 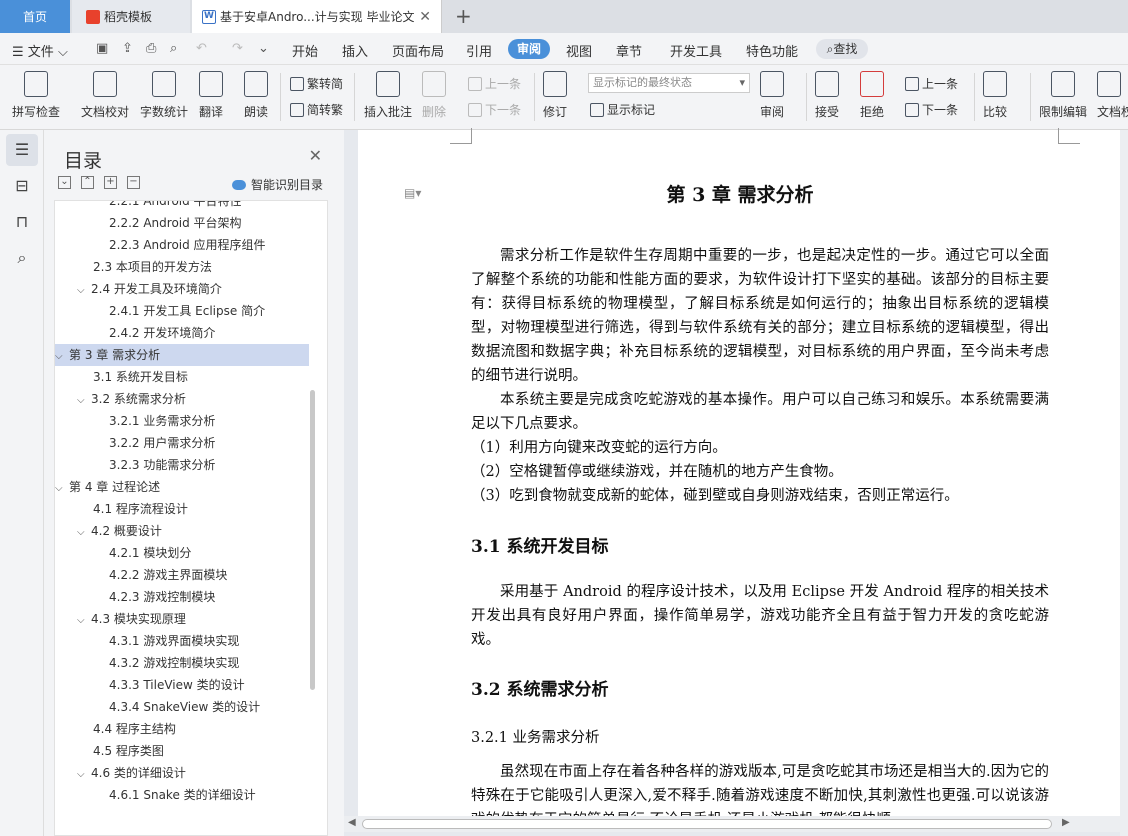 I want to click on menu-layout: 页面布局, so click(x=418, y=50).